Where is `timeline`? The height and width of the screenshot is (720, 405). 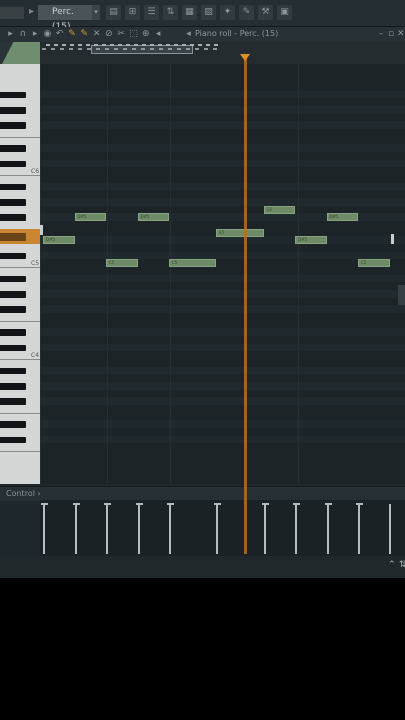
timeline is located at coordinates (222, 53).